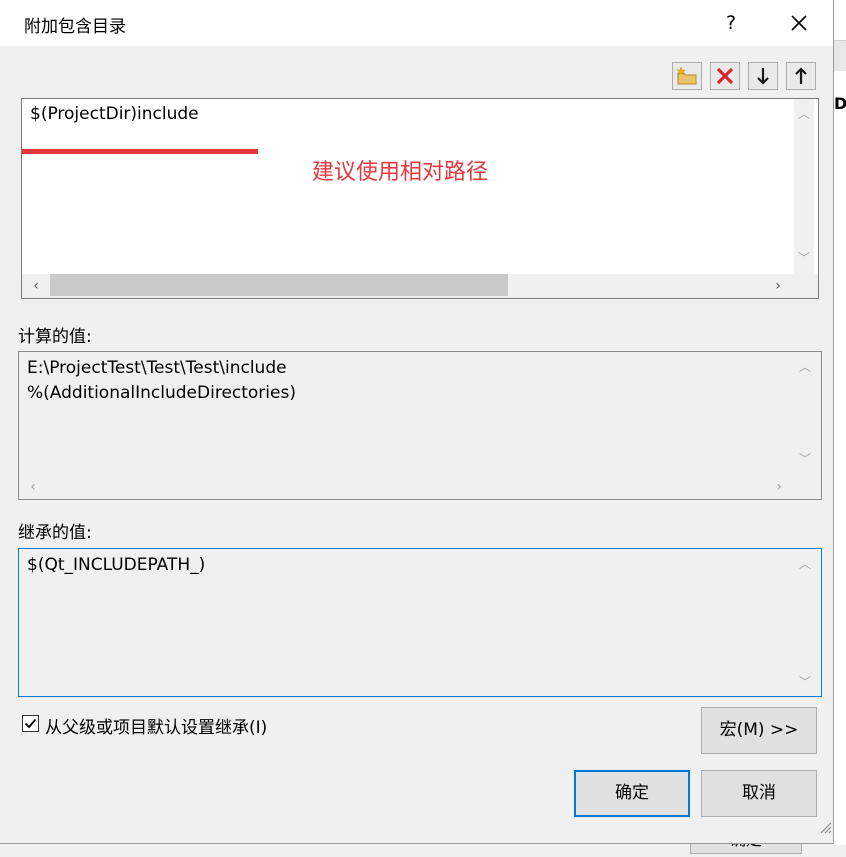 The width and height of the screenshot is (846, 857). Describe the element at coordinates (731, 23) in the screenshot. I see `help-button: ?` at that location.